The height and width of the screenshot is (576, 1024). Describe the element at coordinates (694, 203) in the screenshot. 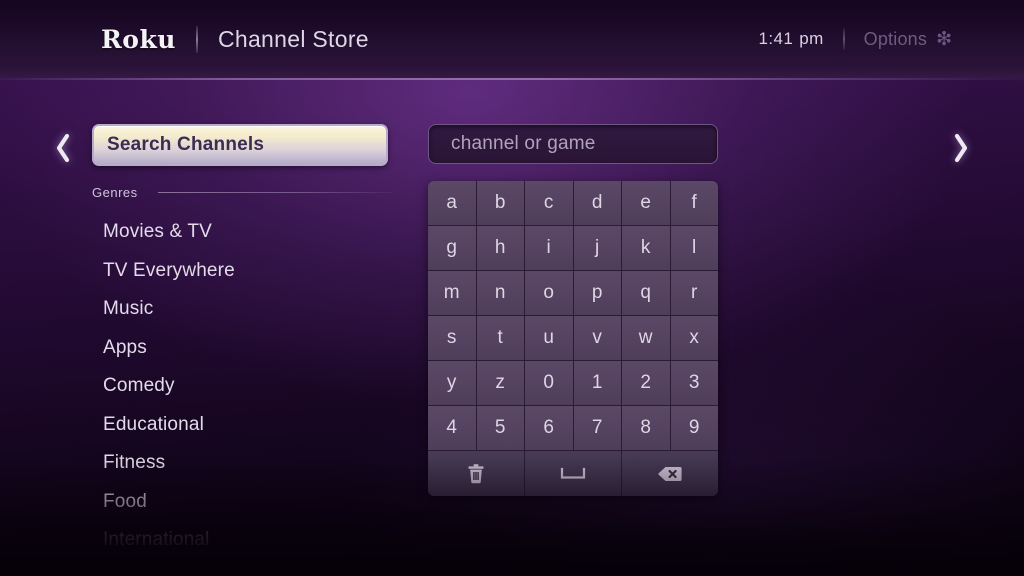

I see `key-f: f` at that location.